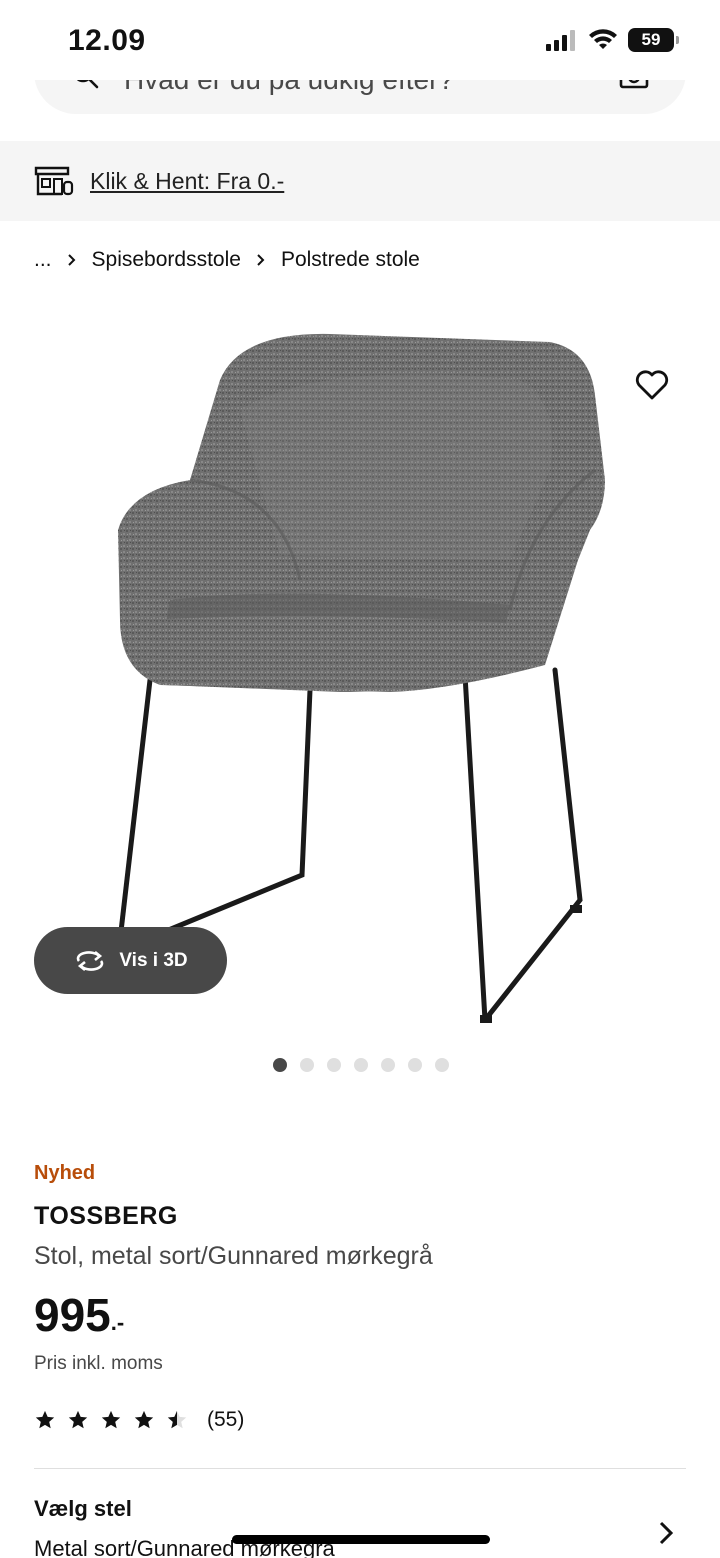 The image size is (720, 1558). I want to click on rating: (55), so click(139, 1420).